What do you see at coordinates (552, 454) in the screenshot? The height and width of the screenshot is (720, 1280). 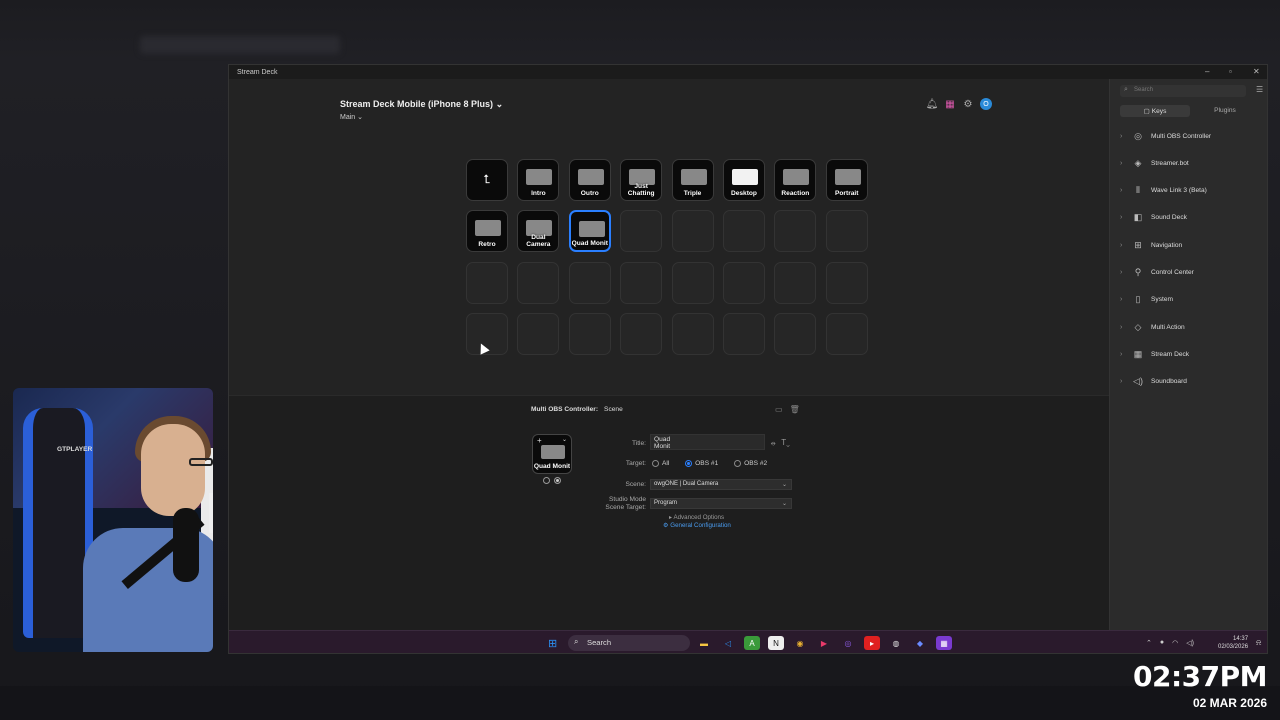 I see `key-preview: + ⌄ Quad Monit` at bounding box center [552, 454].